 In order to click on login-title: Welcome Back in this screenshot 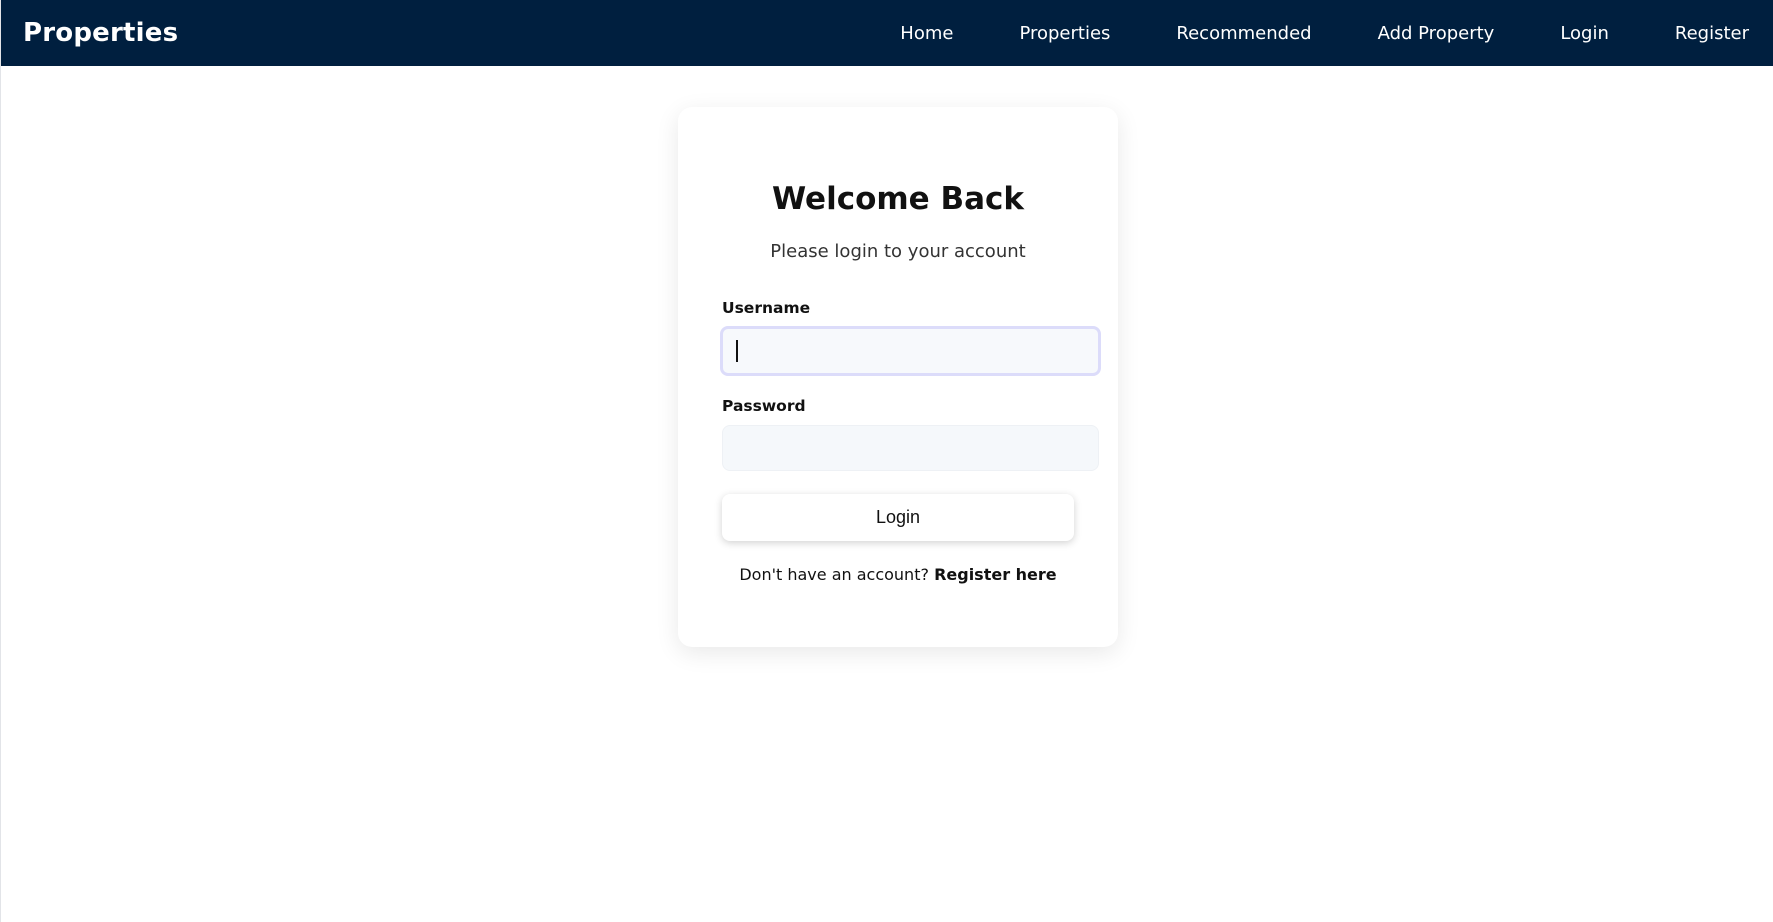, I will do `click(898, 199)`.